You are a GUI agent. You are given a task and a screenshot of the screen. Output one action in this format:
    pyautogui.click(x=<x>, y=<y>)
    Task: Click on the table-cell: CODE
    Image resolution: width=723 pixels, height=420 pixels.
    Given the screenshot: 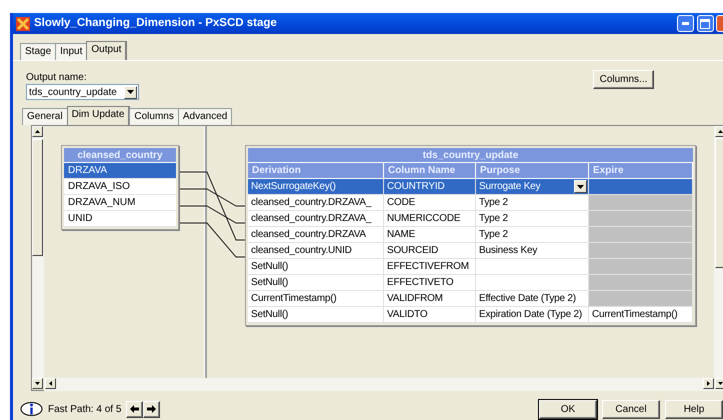 What is the action you would take?
    pyautogui.click(x=430, y=203)
    